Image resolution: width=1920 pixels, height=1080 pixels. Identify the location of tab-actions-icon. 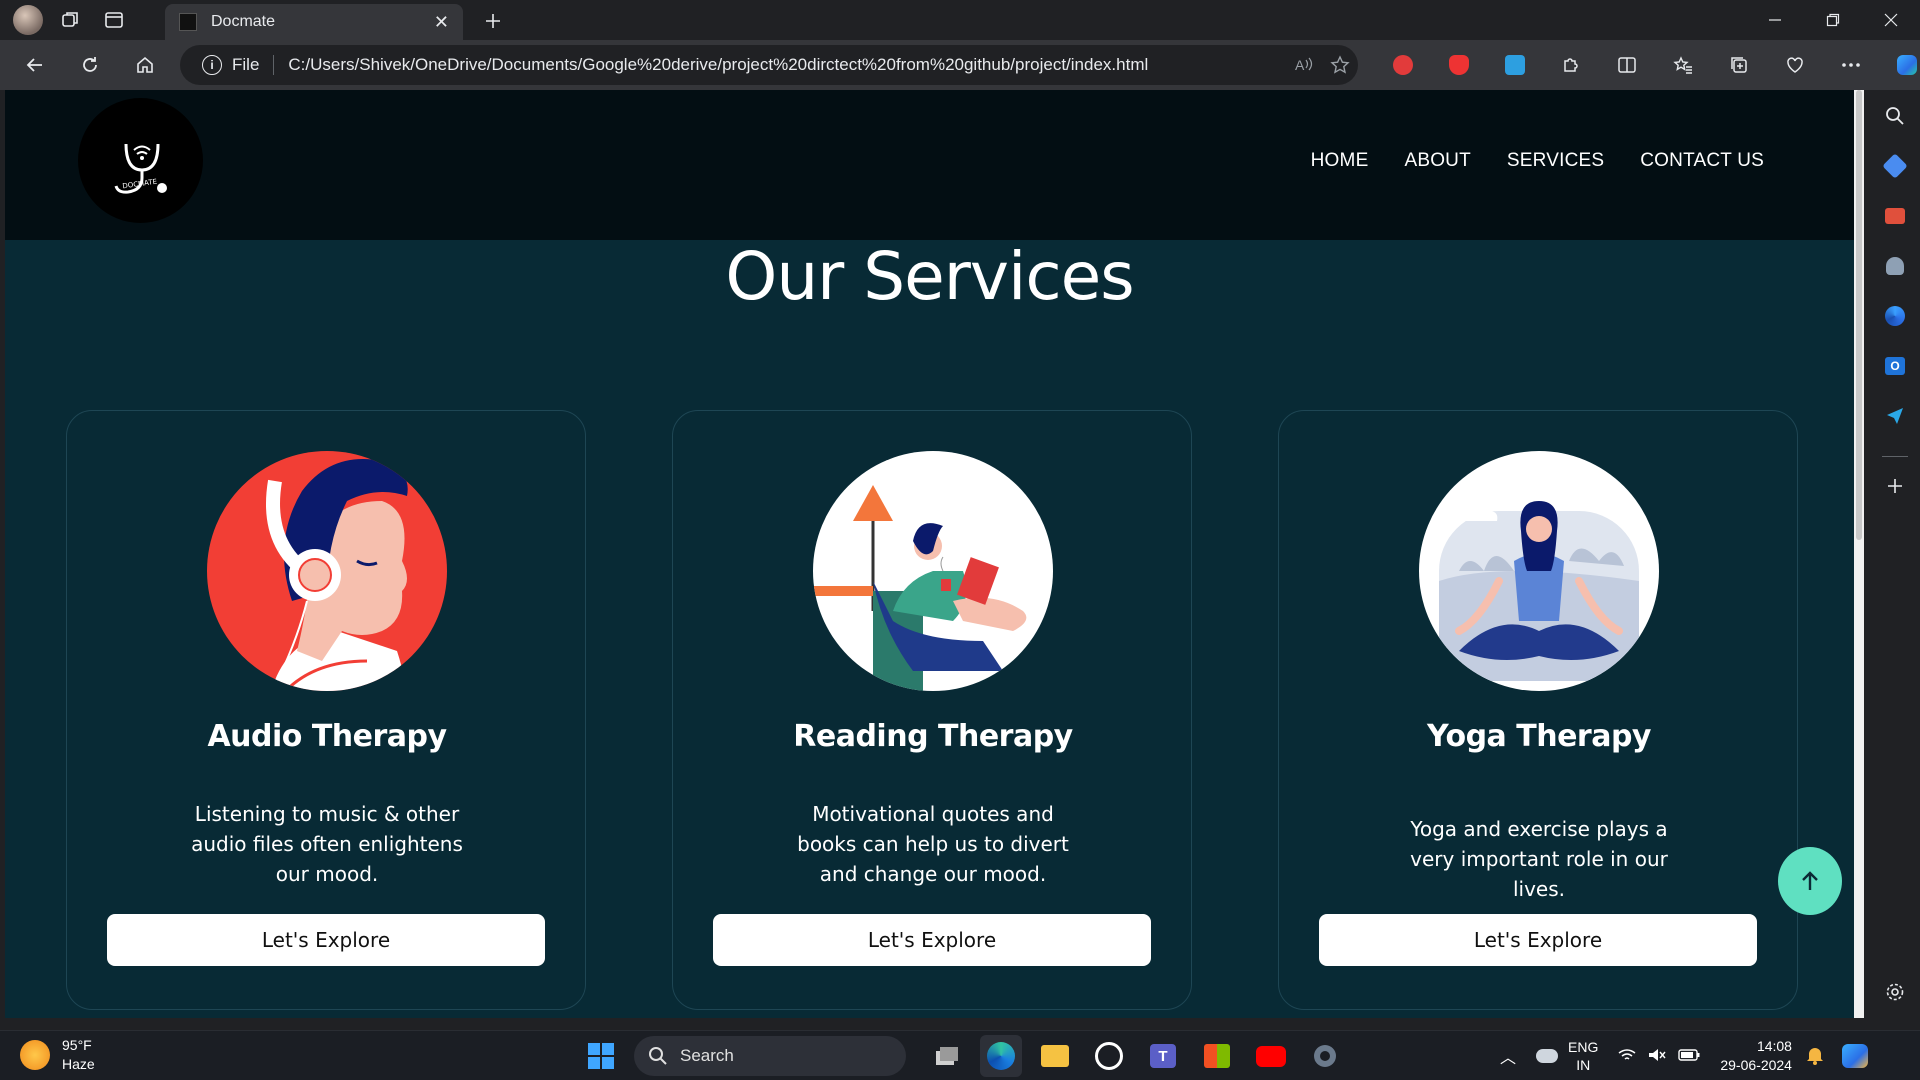
(114, 20).